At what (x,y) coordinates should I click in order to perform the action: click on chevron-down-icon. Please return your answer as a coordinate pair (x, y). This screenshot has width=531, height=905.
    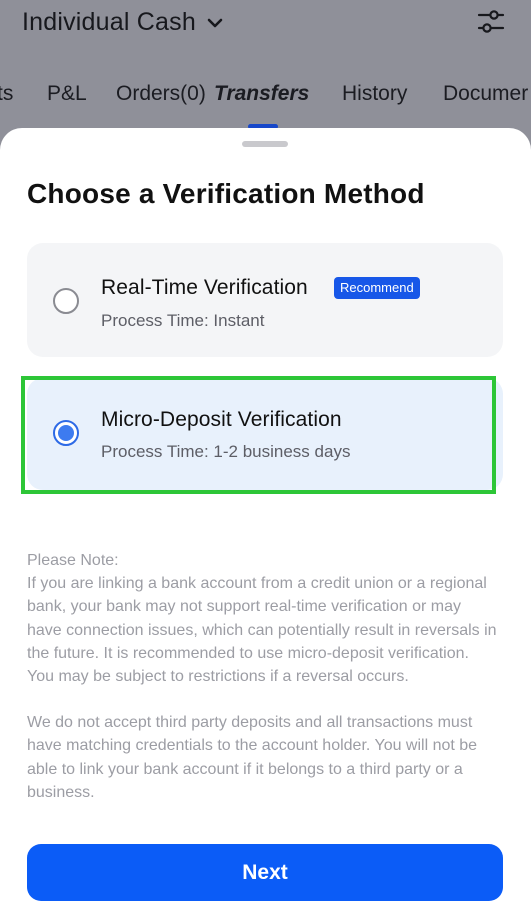
    Looking at the image, I should click on (215, 22).